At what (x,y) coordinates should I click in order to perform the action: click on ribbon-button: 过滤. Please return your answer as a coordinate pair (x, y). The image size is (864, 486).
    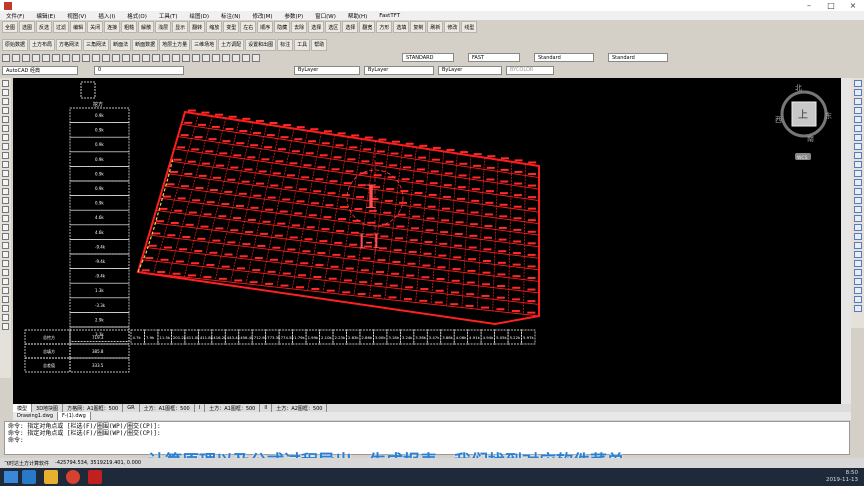
    Looking at the image, I should click on (61, 27).